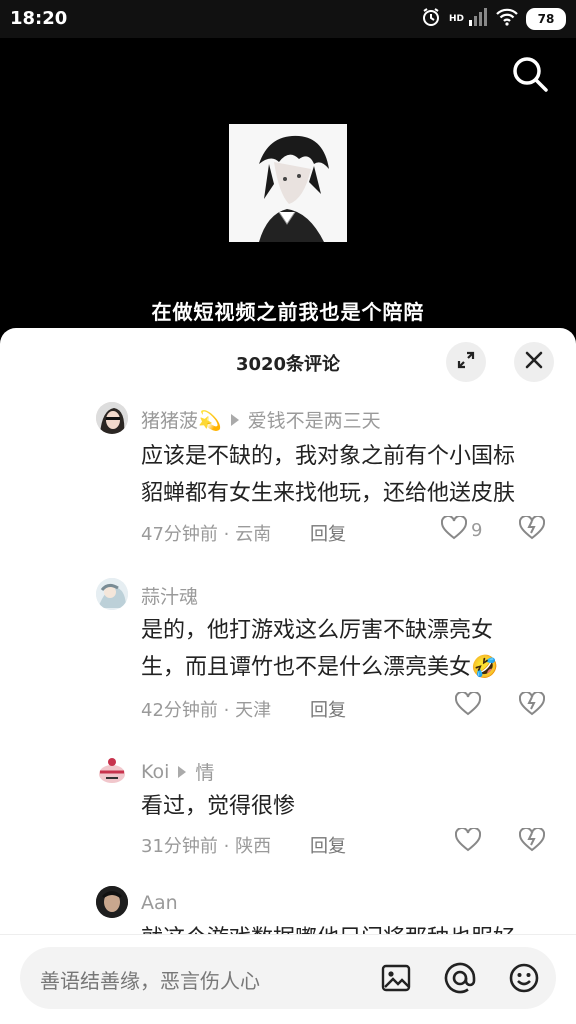 This screenshot has width=576, height=1024. I want to click on status-time: 18:20, so click(39, 18).